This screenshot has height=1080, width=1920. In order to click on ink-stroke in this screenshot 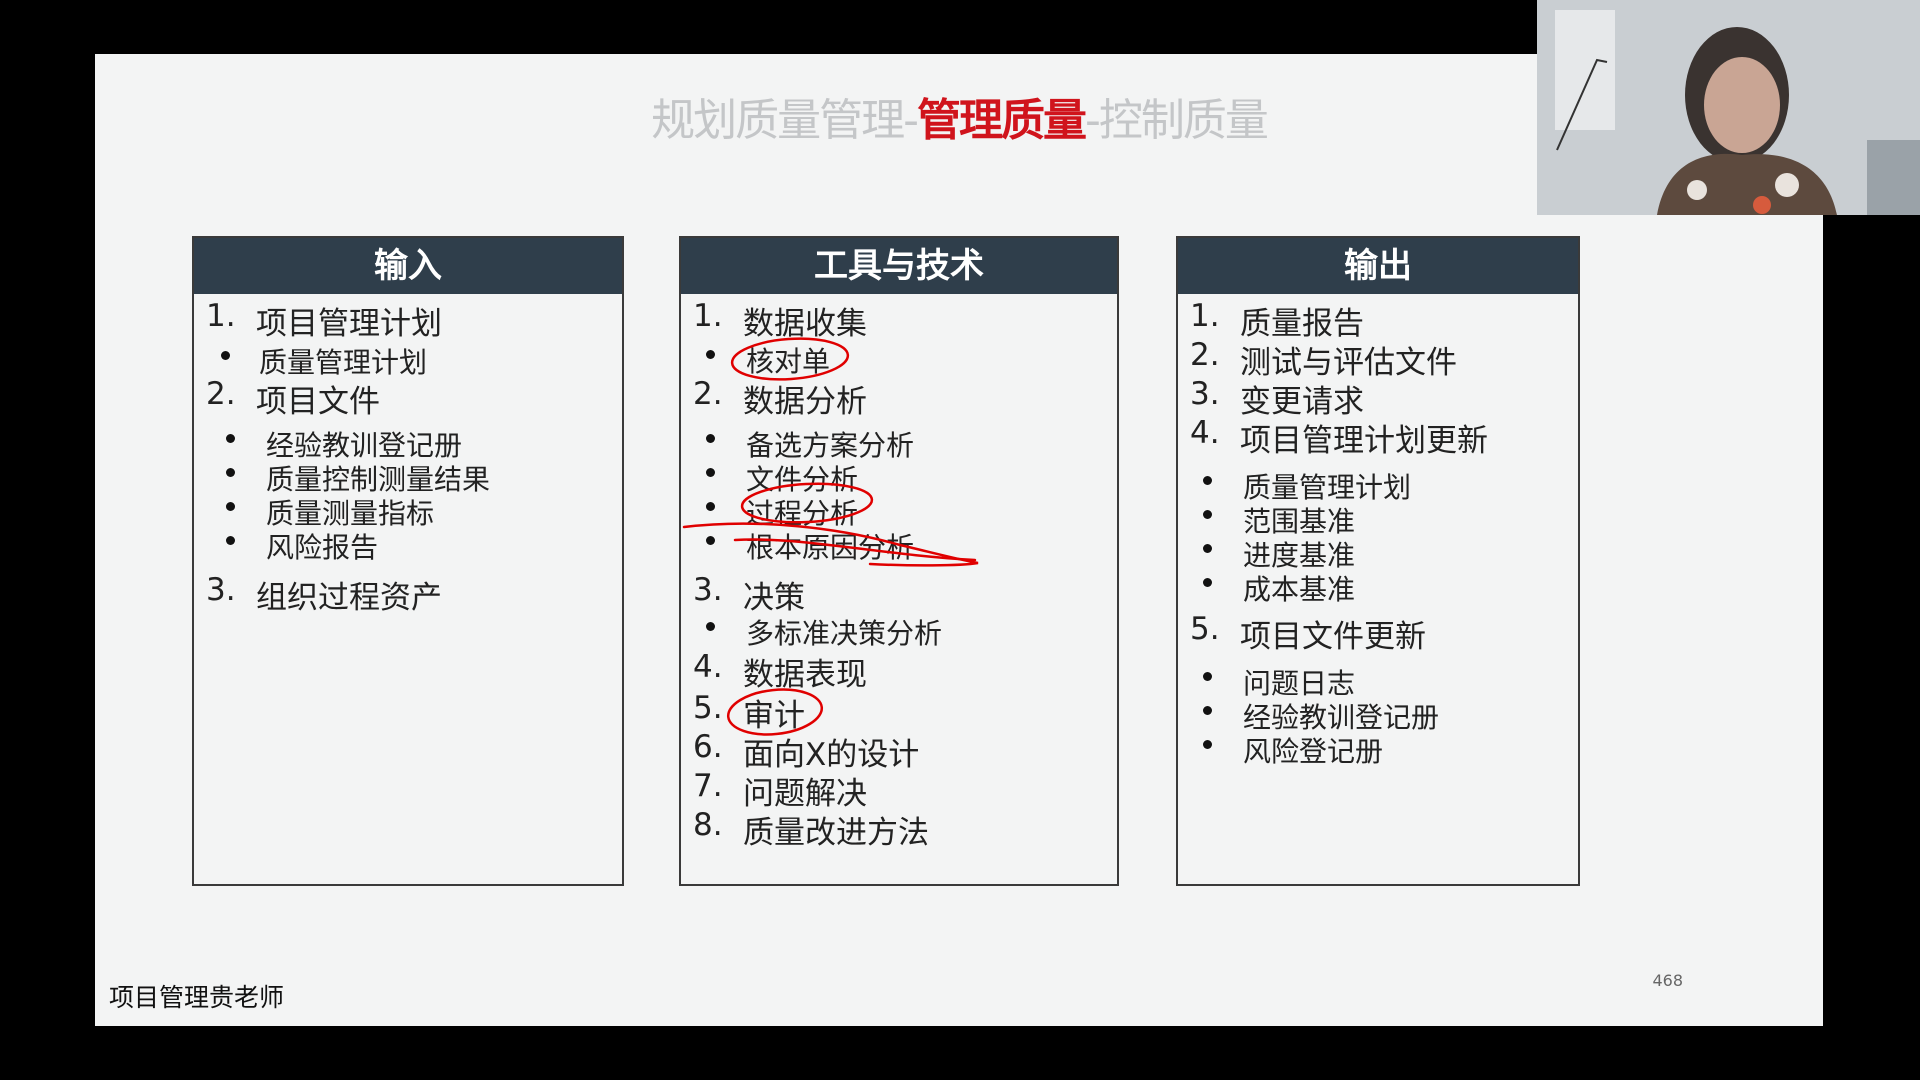, I will do `click(855, 550)`.